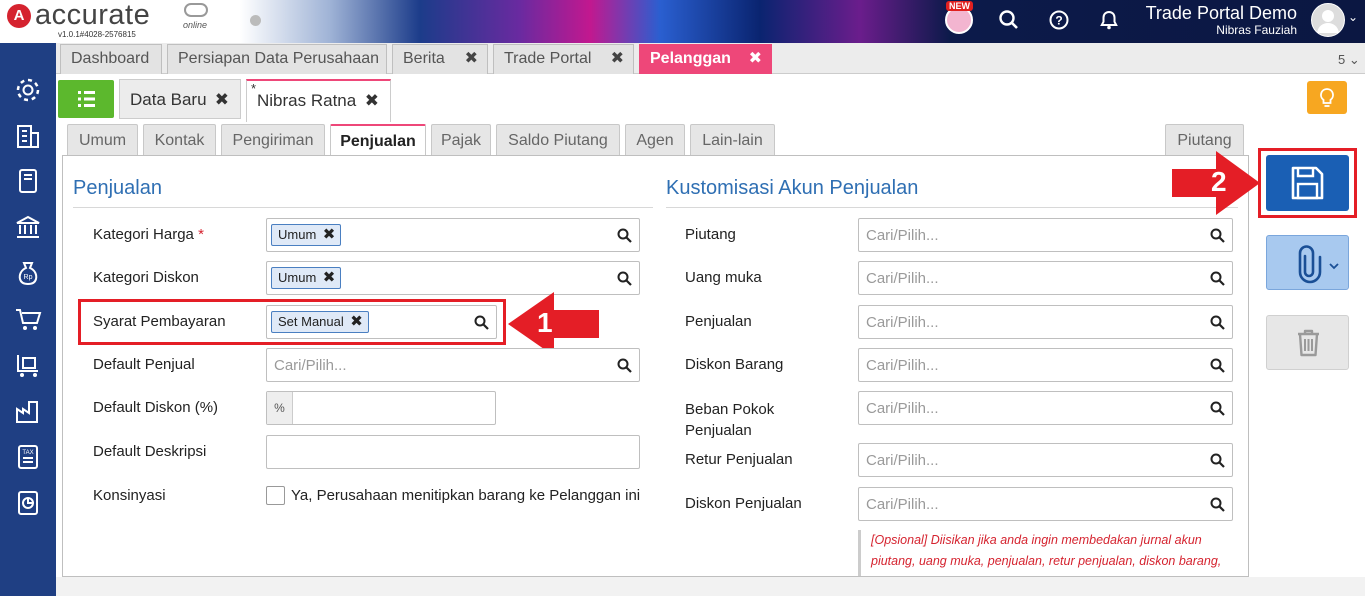 This screenshot has width=1365, height=596. Describe the element at coordinates (710, 586) in the screenshot. I see `panel-footer` at that location.